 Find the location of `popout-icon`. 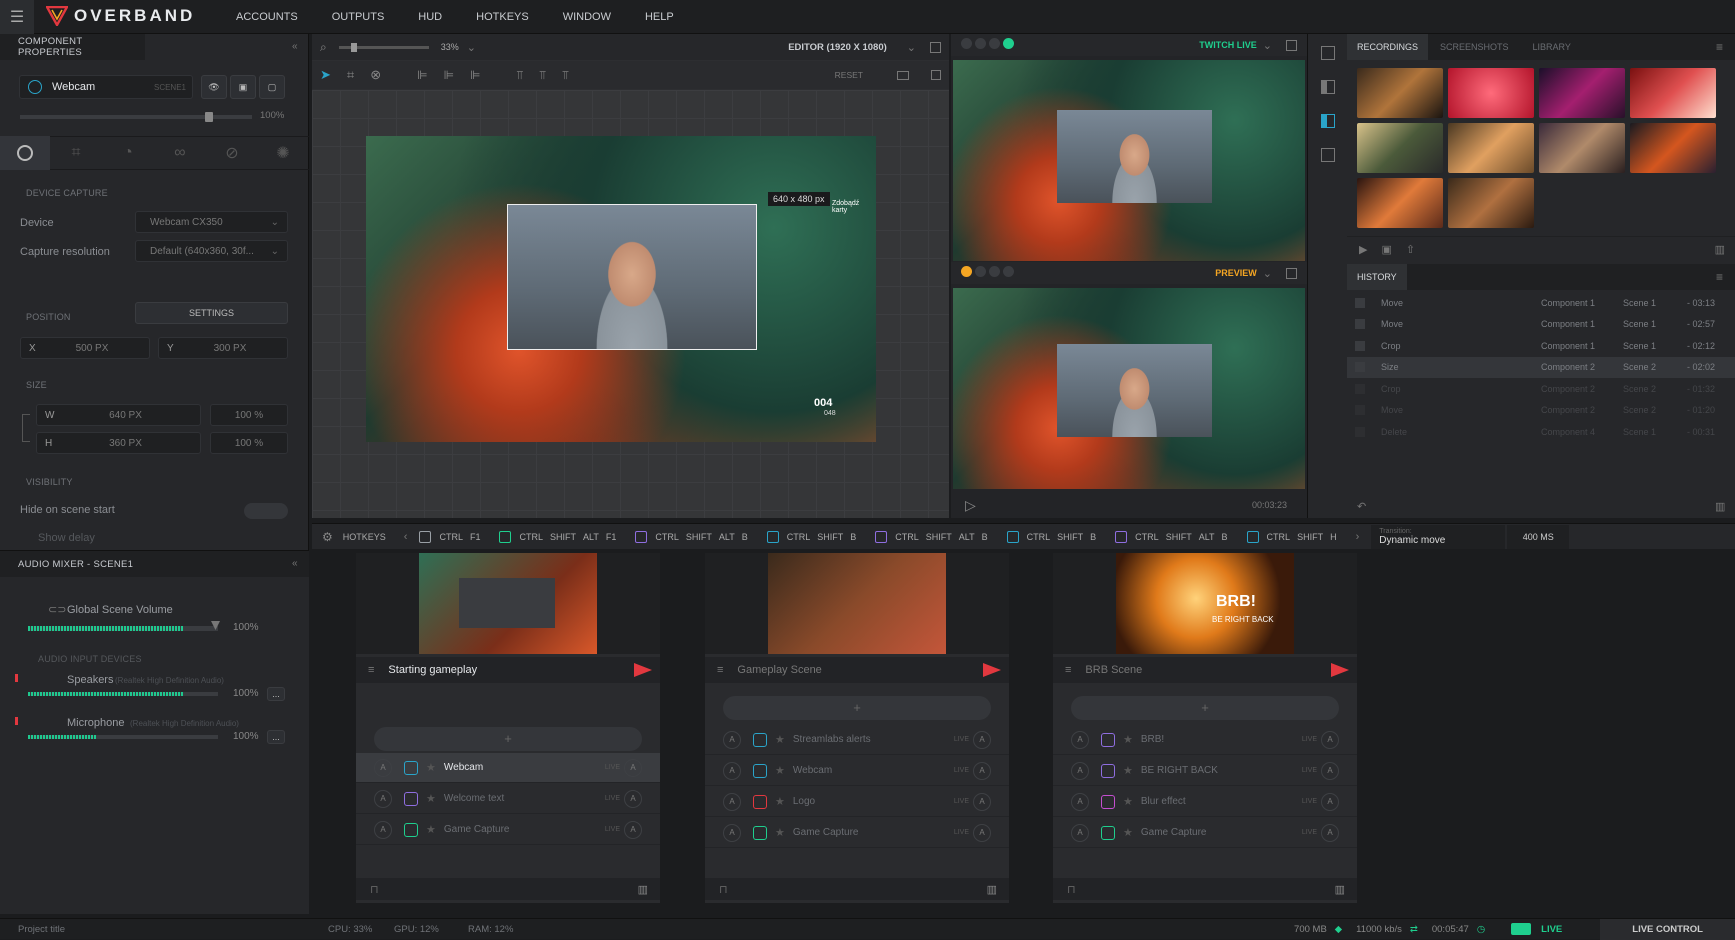

popout-icon is located at coordinates (935, 47).